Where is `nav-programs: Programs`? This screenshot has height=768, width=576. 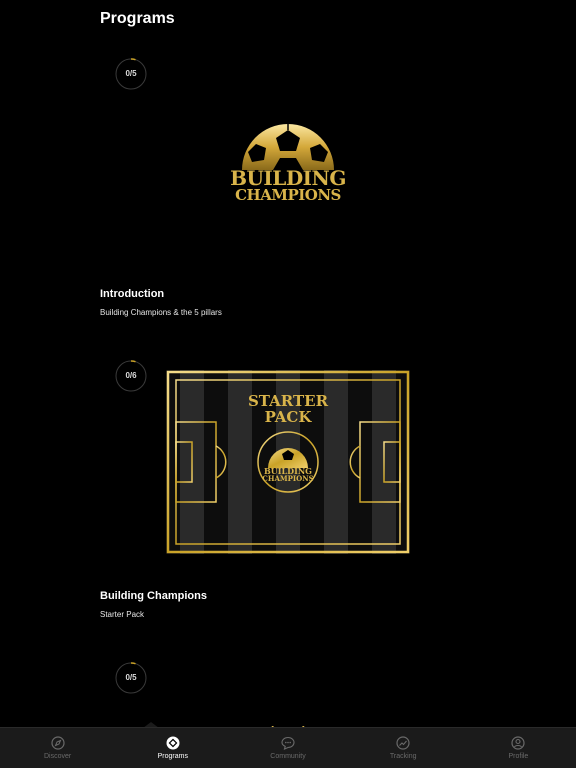
nav-programs: Programs is located at coordinates (172, 748).